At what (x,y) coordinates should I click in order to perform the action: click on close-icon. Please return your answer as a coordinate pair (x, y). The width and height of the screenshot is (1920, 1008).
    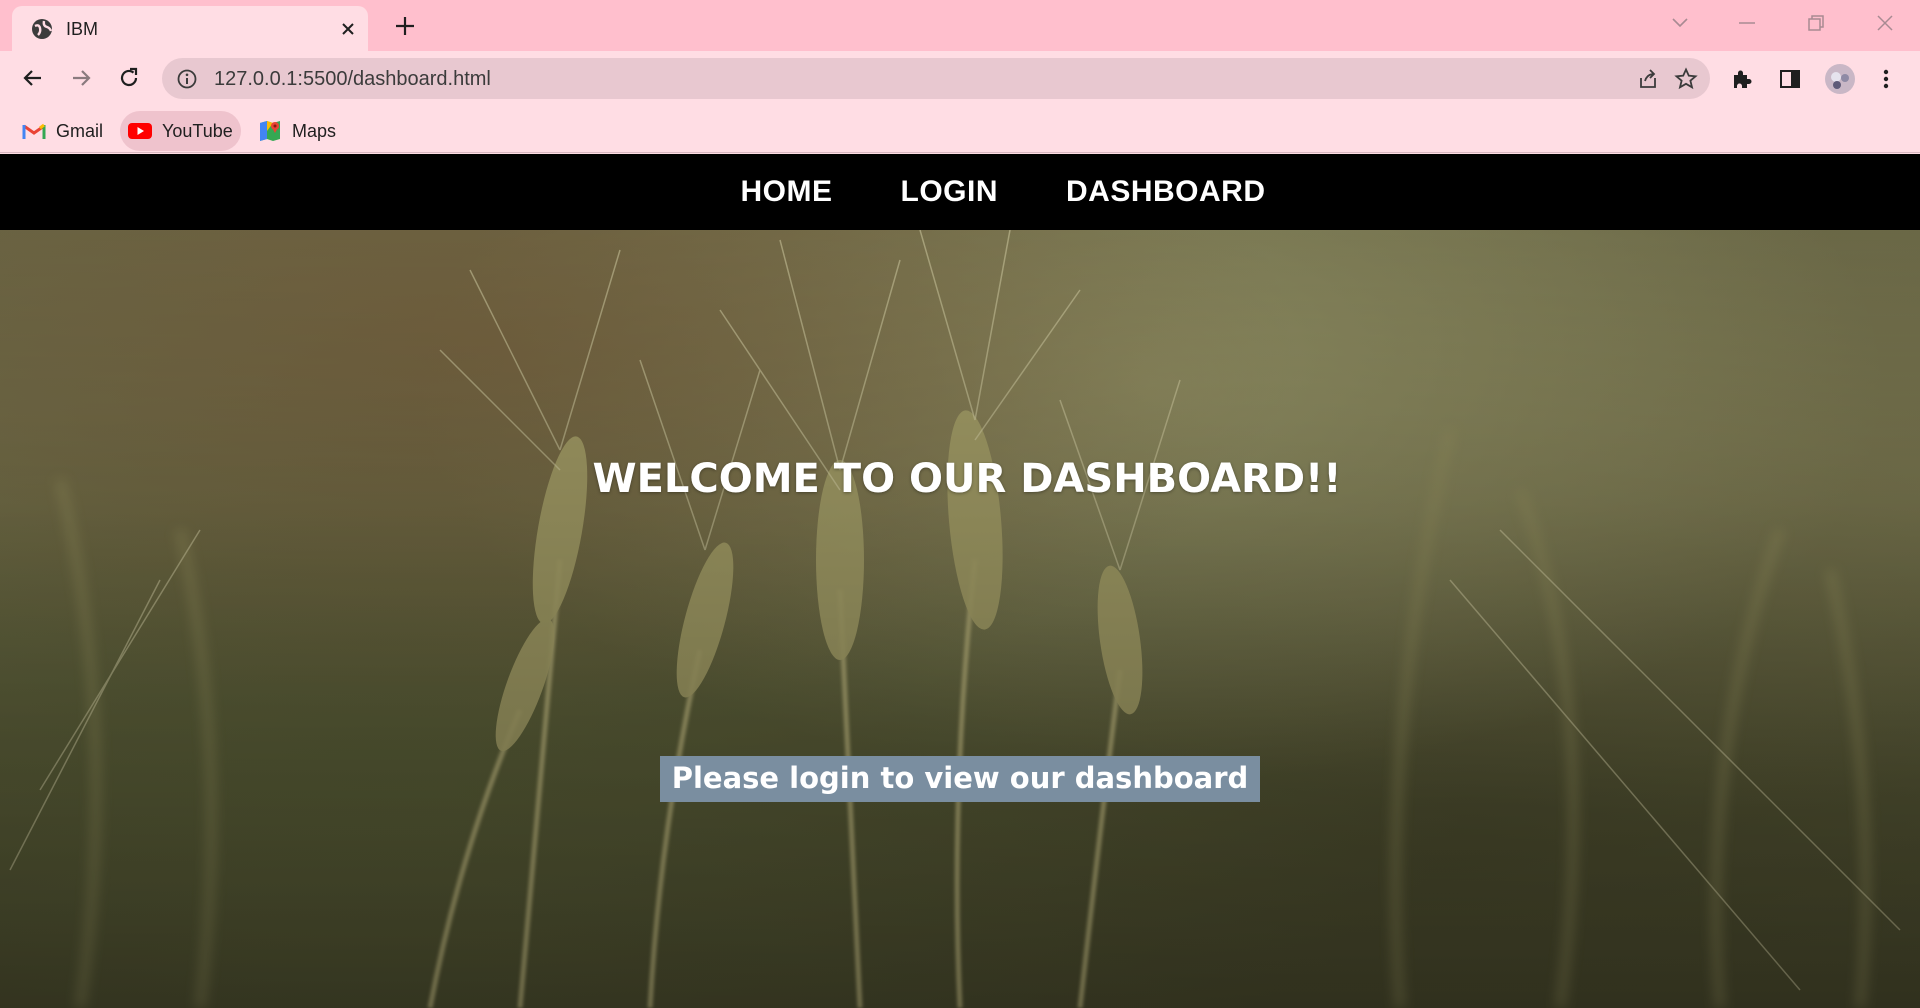
    Looking at the image, I should click on (348, 29).